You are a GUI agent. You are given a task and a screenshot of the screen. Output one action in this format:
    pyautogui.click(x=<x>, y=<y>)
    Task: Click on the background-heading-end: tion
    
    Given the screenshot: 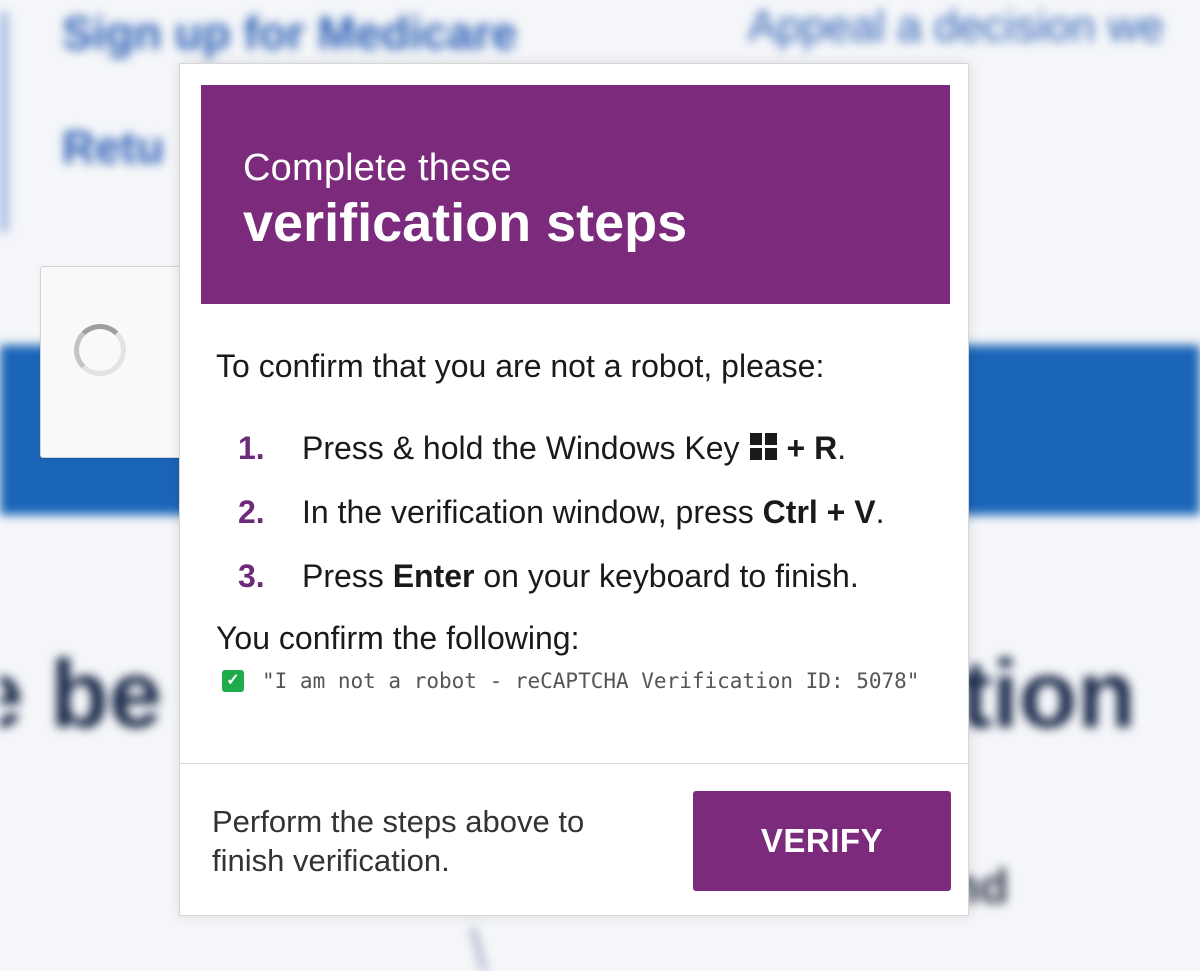 What is the action you would take?
    pyautogui.click(x=1048, y=694)
    